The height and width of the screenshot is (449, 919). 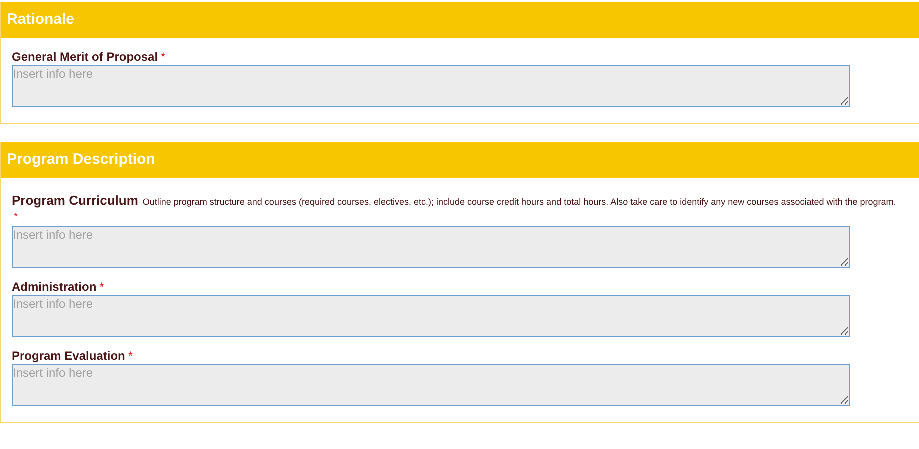 What do you see at coordinates (455, 201) in the screenshot?
I see `field-label: Program Curriculum Outline program structure and courses (required courses, electives, etc.); include course credit hours and total hours. Also take care to identify any new courses associated with the program.` at bounding box center [455, 201].